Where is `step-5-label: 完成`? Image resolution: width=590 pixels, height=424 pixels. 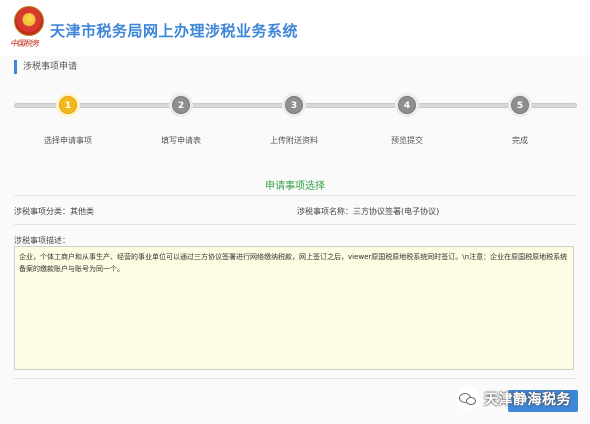 step-5-label: 完成 is located at coordinates (520, 140).